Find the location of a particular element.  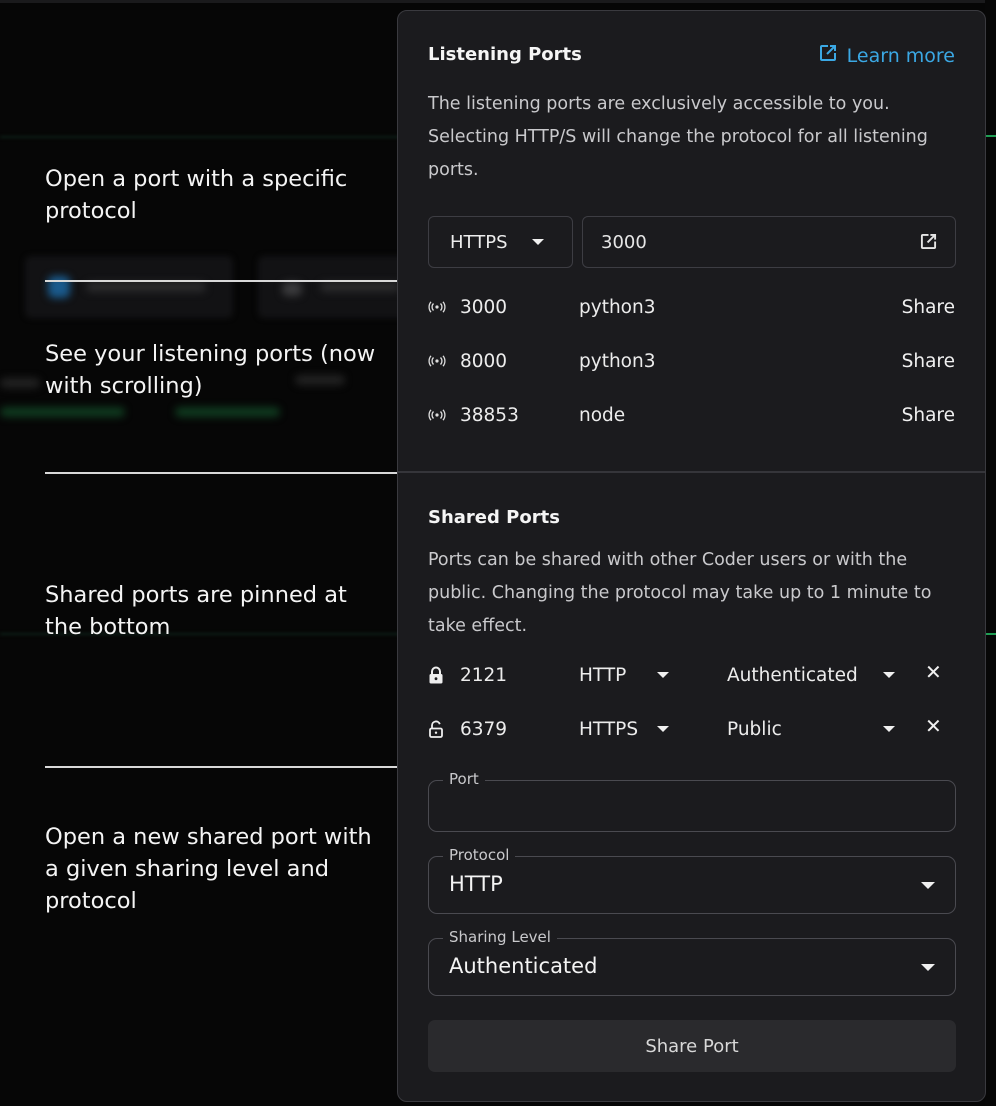

shared-protocol-value: HTTP is located at coordinates (603, 675).